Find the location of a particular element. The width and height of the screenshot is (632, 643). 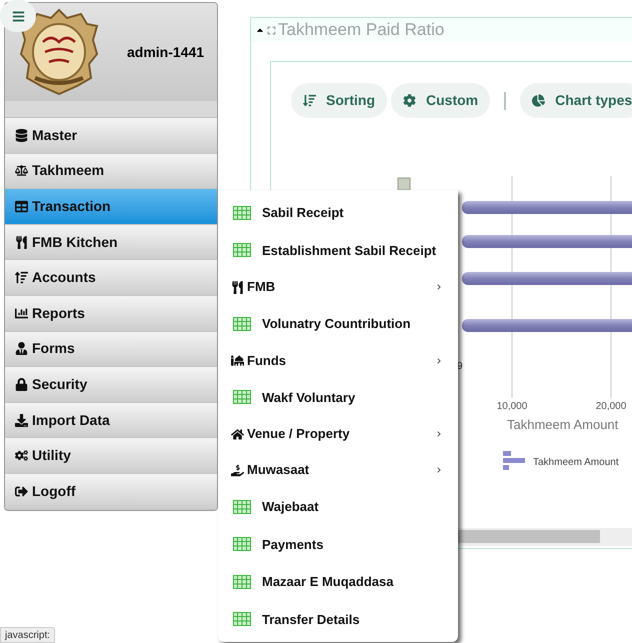

panel-title: Takhmeem Paid Ratio is located at coordinates (361, 30).